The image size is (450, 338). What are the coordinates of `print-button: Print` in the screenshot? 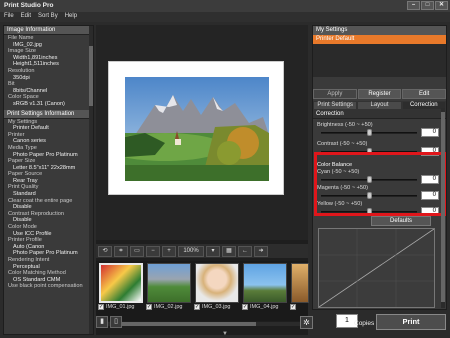 It's located at (411, 322).